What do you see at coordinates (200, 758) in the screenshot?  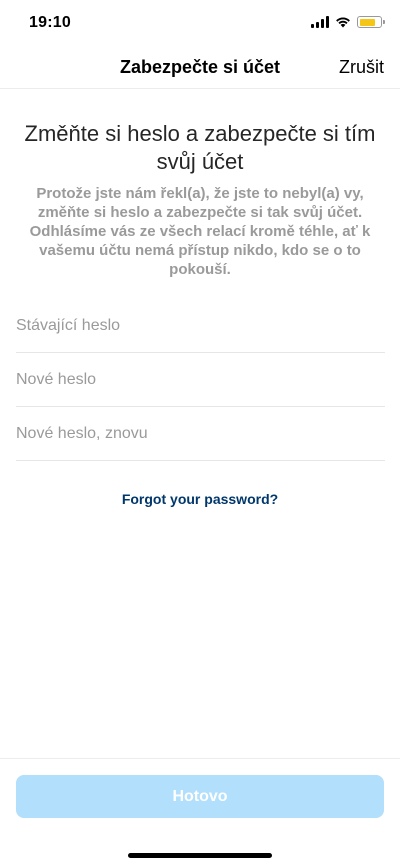 I see `footer-divider` at bounding box center [200, 758].